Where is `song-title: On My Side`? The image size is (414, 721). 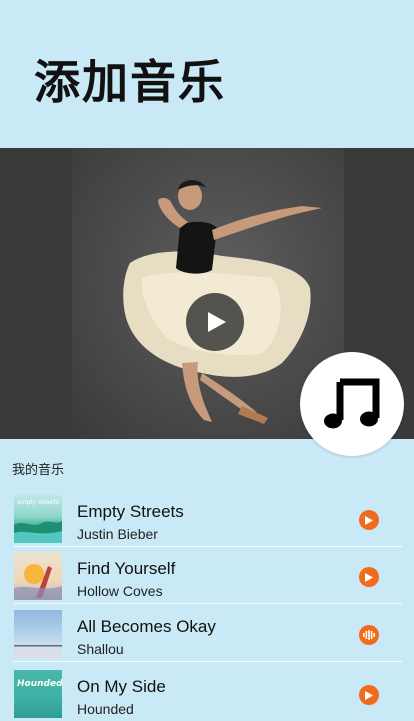 song-title: On My Side is located at coordinates (121, 686).